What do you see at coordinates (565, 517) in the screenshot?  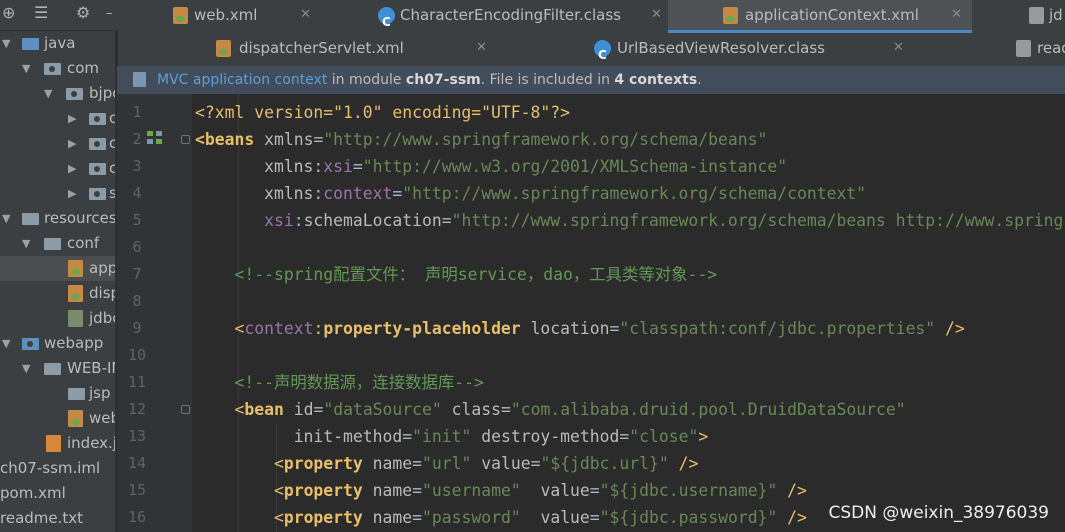 I see `xml-attr: value` at bounding box center [565, 517].